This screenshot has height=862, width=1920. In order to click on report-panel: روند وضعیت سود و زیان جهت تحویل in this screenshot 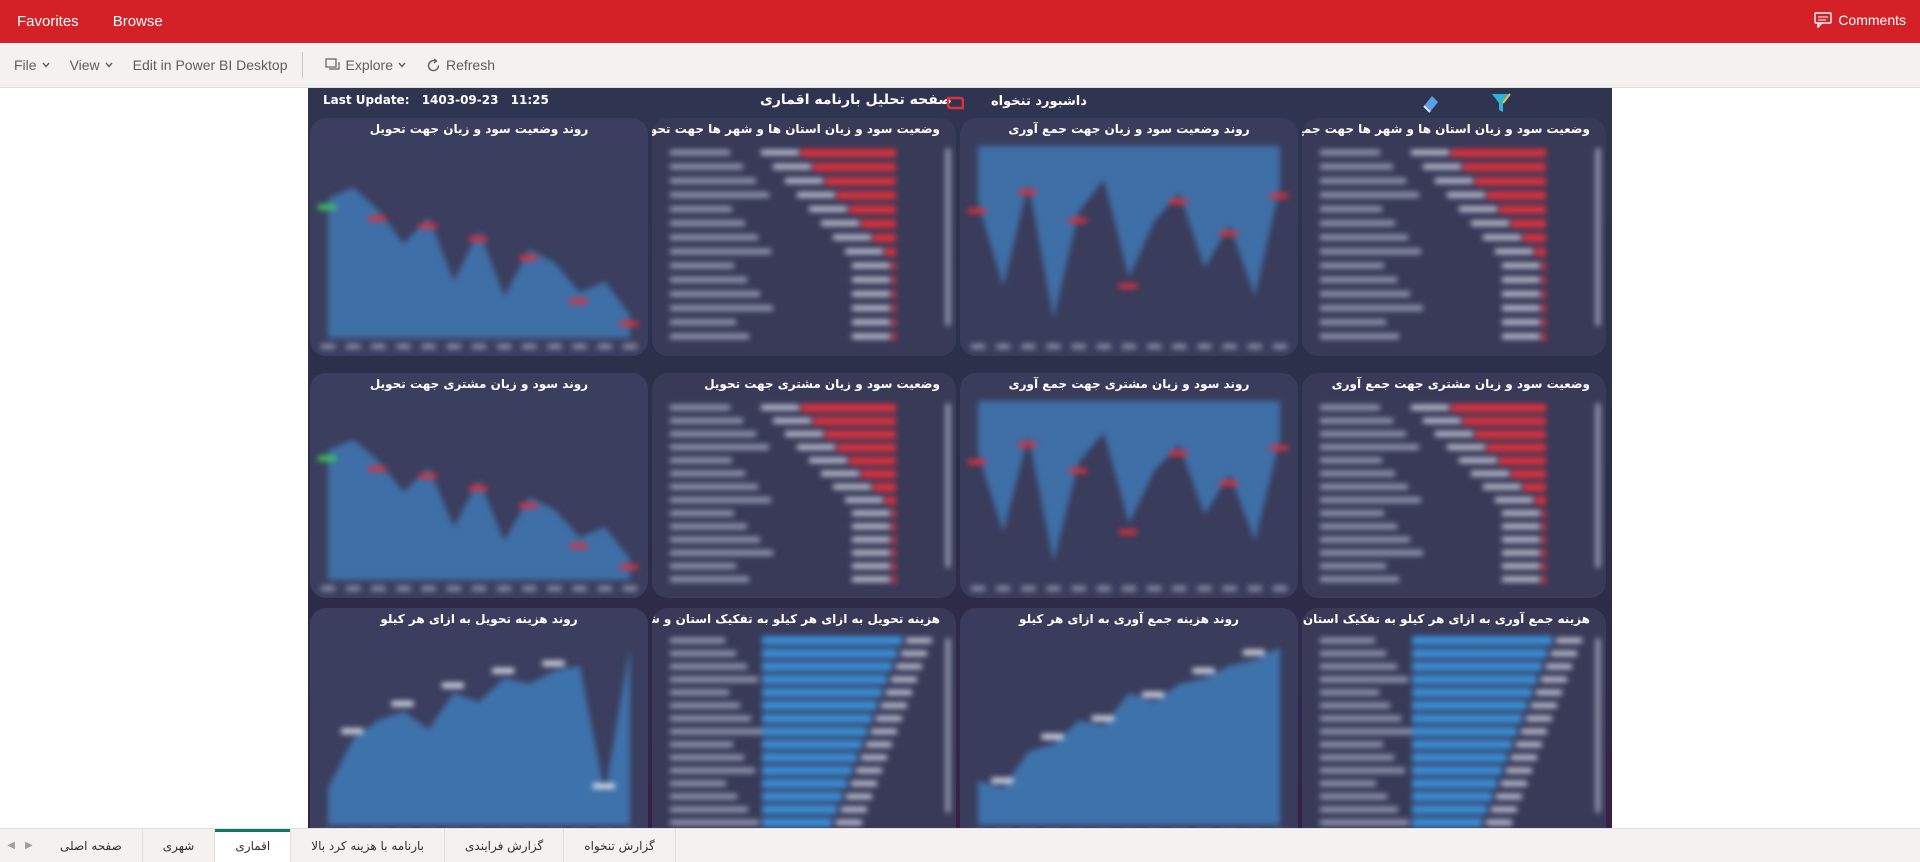, I will do `click(479, 237)`.